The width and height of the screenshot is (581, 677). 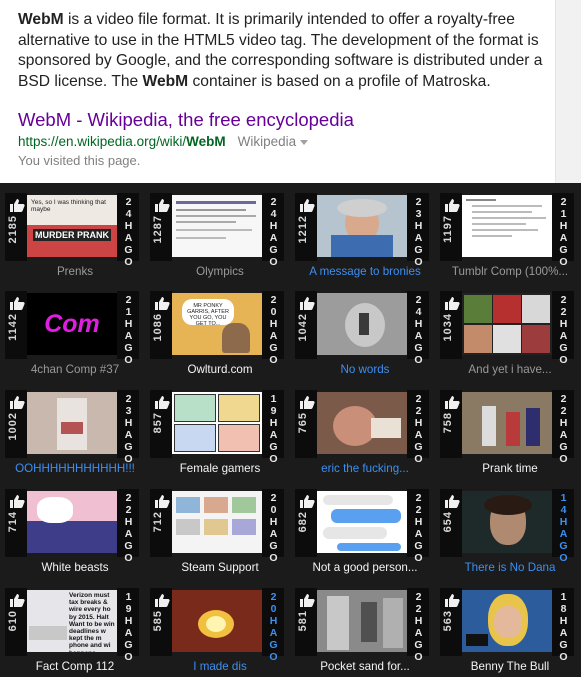 What do you see at coordinates (72, 324) in the screenshot?
I see `video-thumbnail: Com` at bounding box center [72, 324].